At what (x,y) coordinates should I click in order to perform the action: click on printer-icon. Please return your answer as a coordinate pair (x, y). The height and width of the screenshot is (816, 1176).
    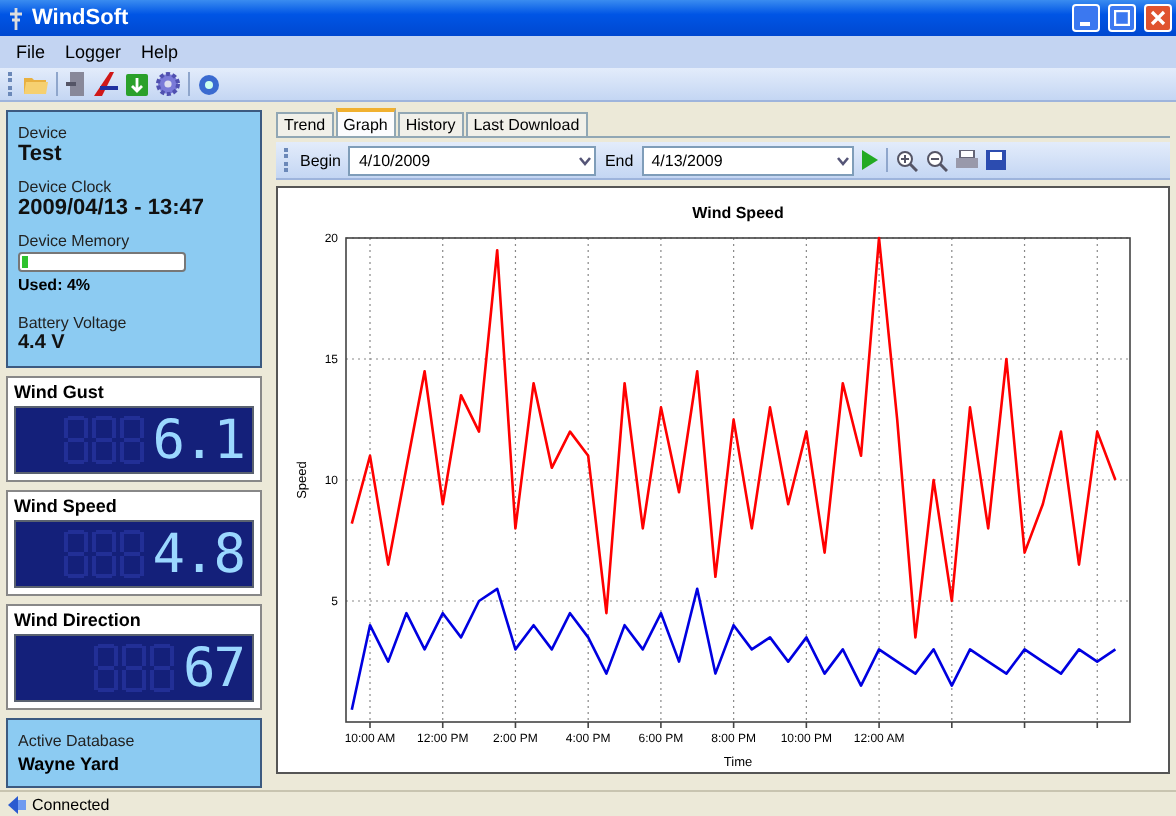
    Looking at the image, I should click on (966, 160).